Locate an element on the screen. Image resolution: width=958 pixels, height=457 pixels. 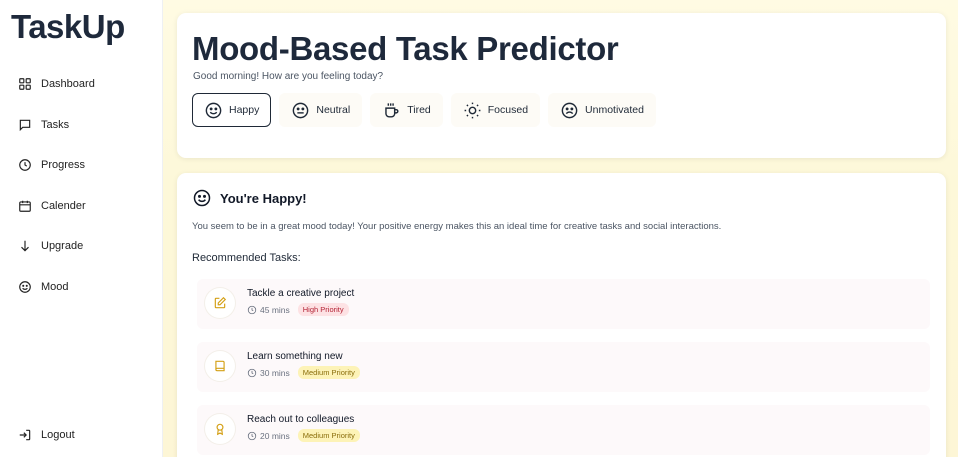
sidebar-item-calender: Calender is located at coordinates (88, 206).